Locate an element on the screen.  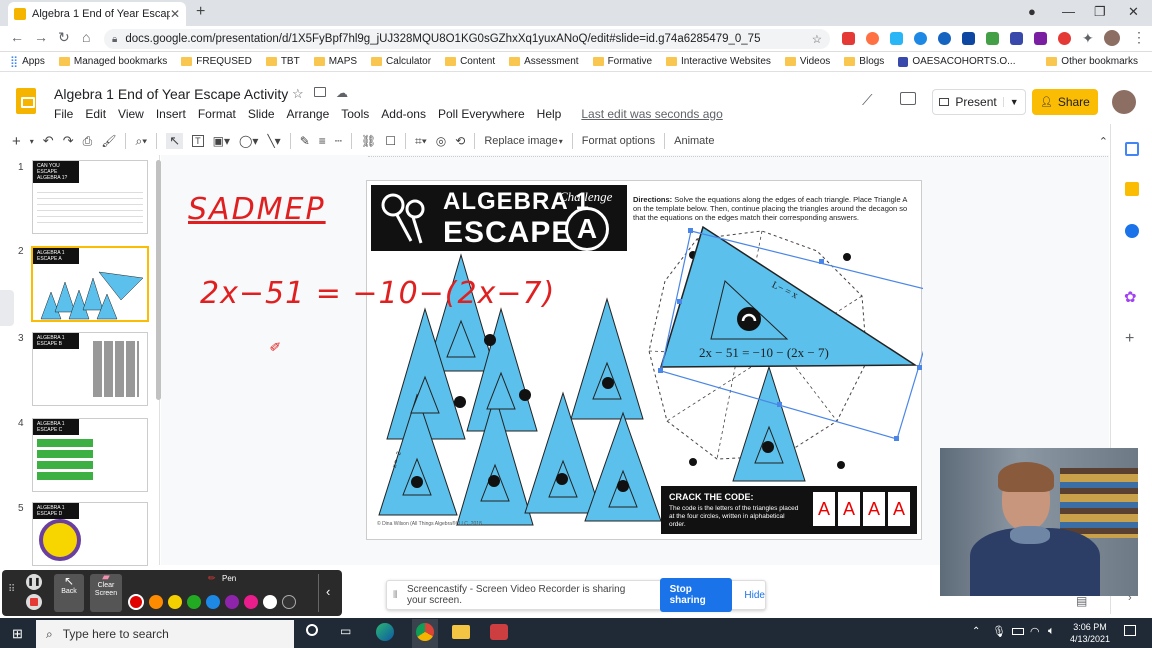
present-button: Present ▼ is located at coordinates (979, 102).